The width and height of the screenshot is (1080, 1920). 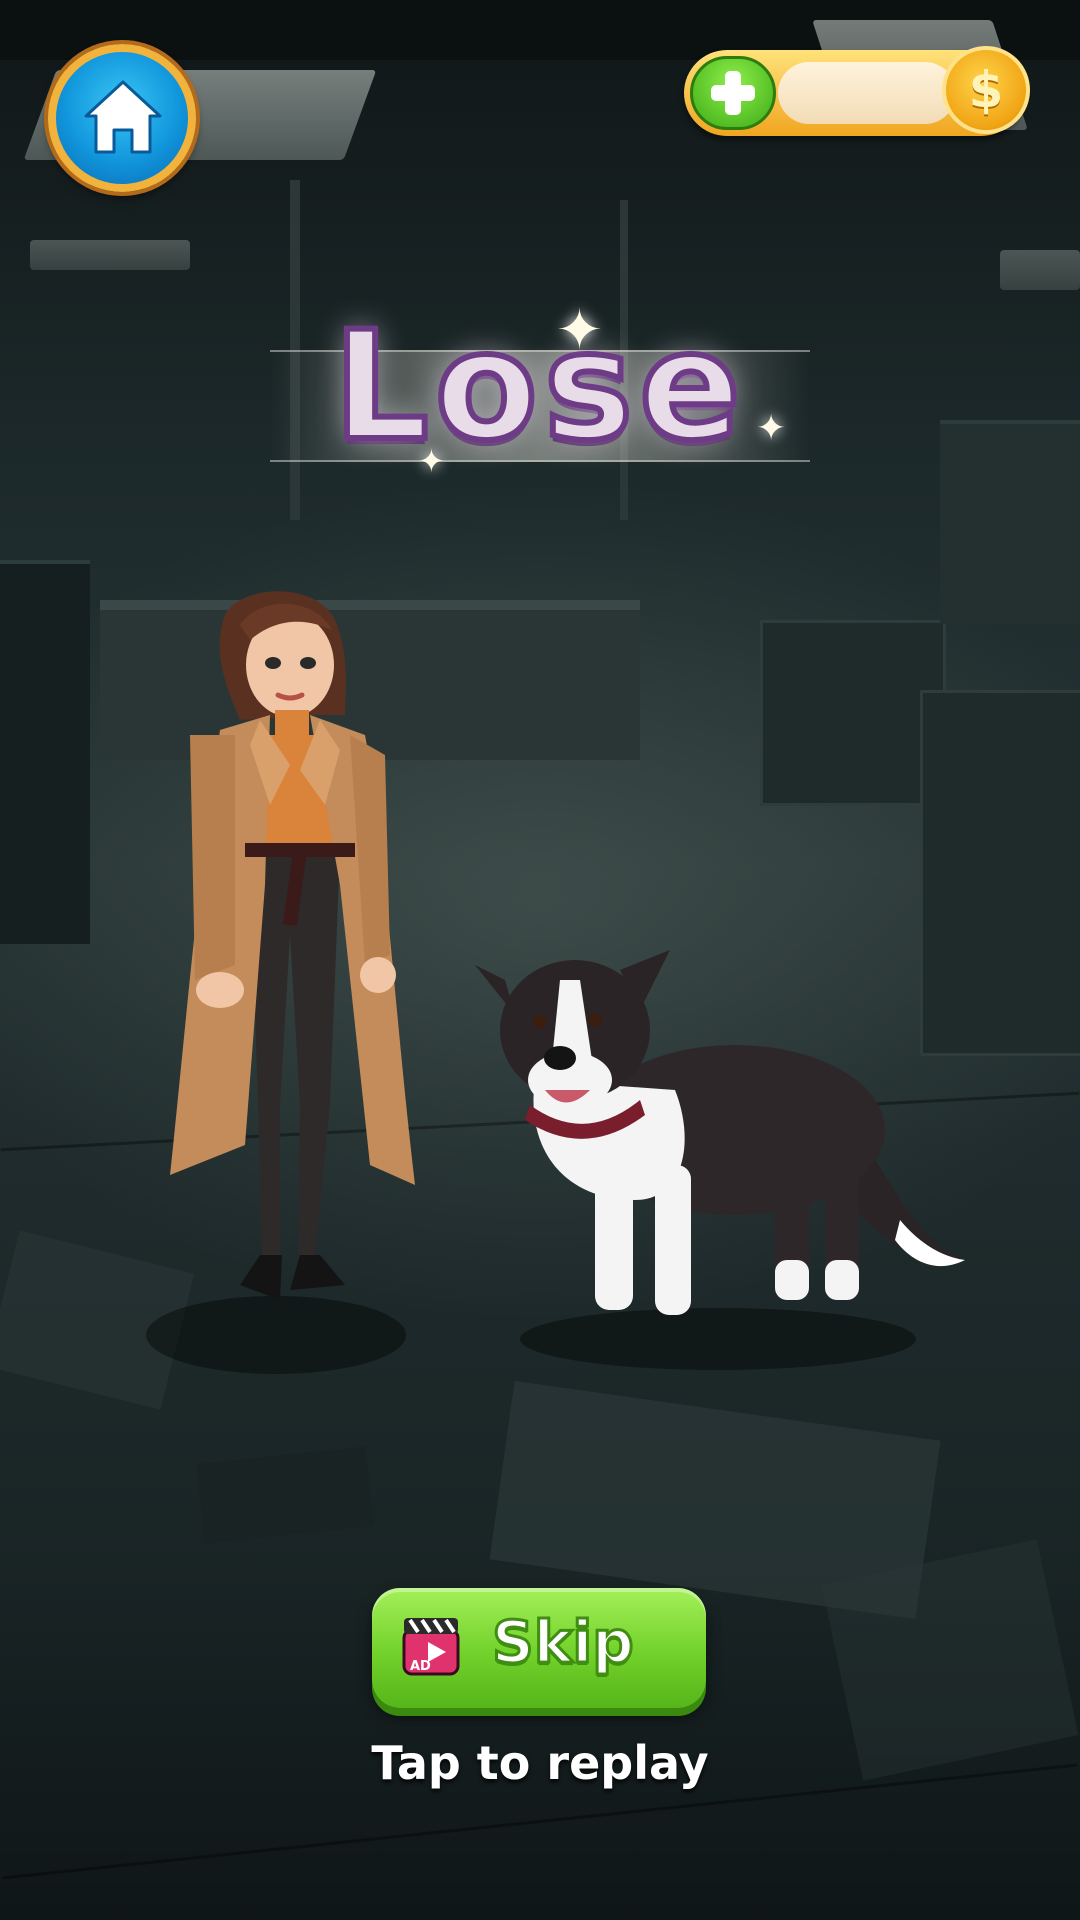 I want to click on skip-button: AD Skip, so click(x=539, y=1648).